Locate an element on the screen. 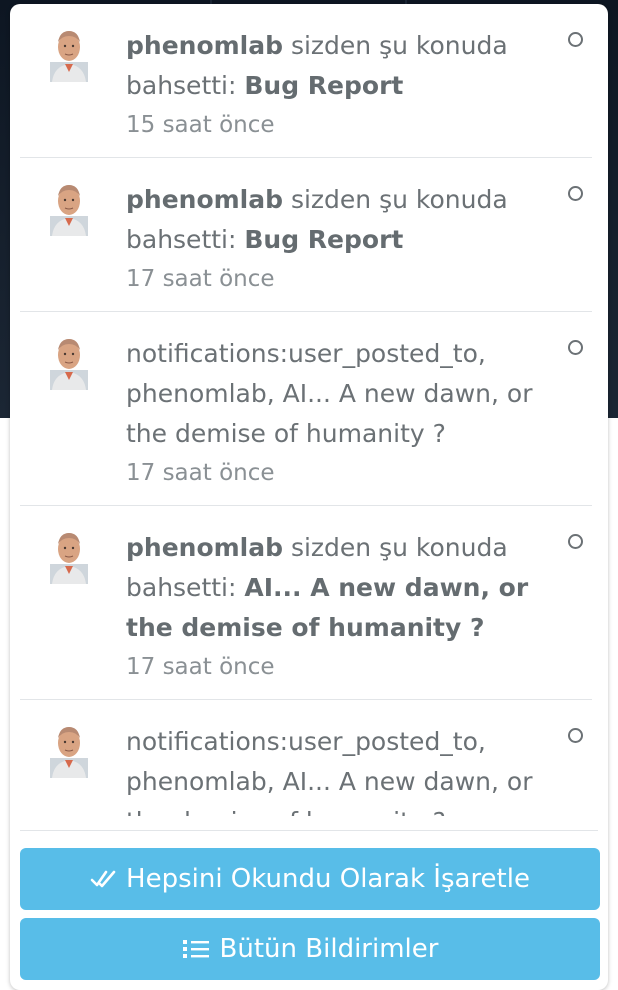 This screenshot has height=990, width=618. divider is located at coordinates (309, 830).